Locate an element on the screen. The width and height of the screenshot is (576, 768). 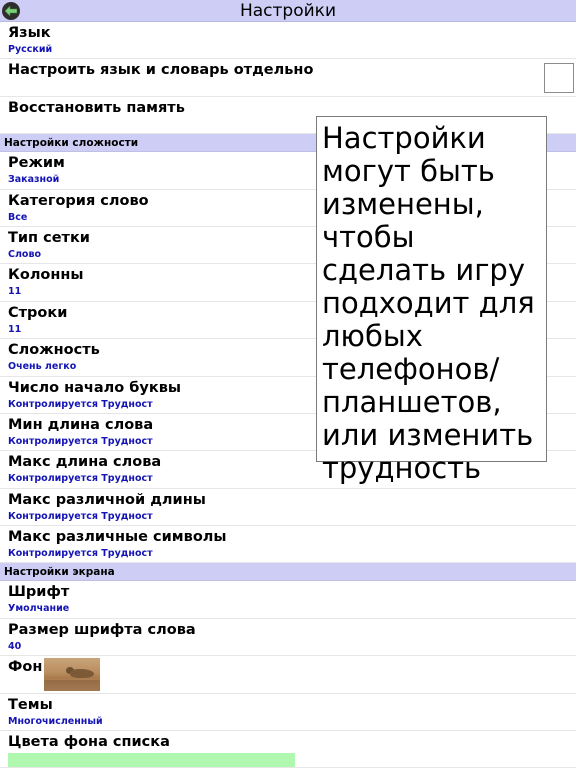
setting-label: Категория слово is located at coordinates (78, 200).